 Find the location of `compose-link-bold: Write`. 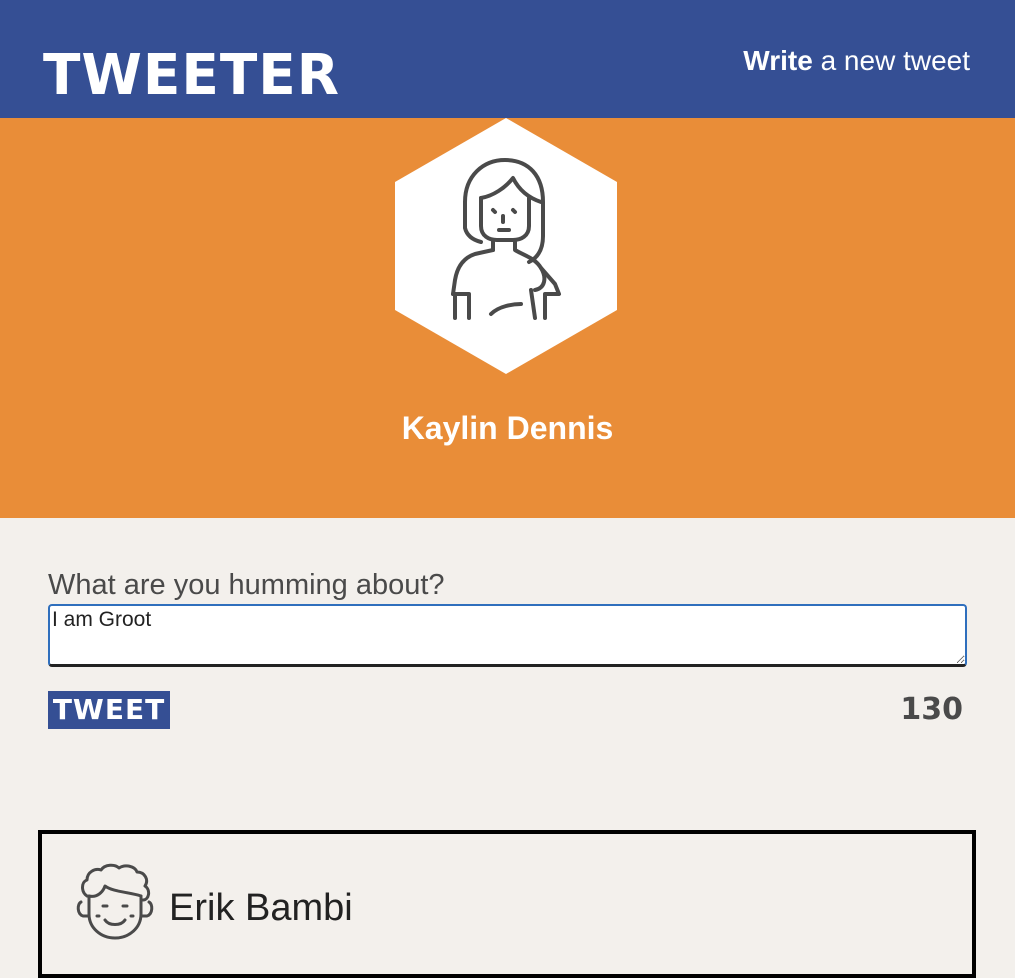

compose-link-bold: Write is located at coordinates (778, 60).